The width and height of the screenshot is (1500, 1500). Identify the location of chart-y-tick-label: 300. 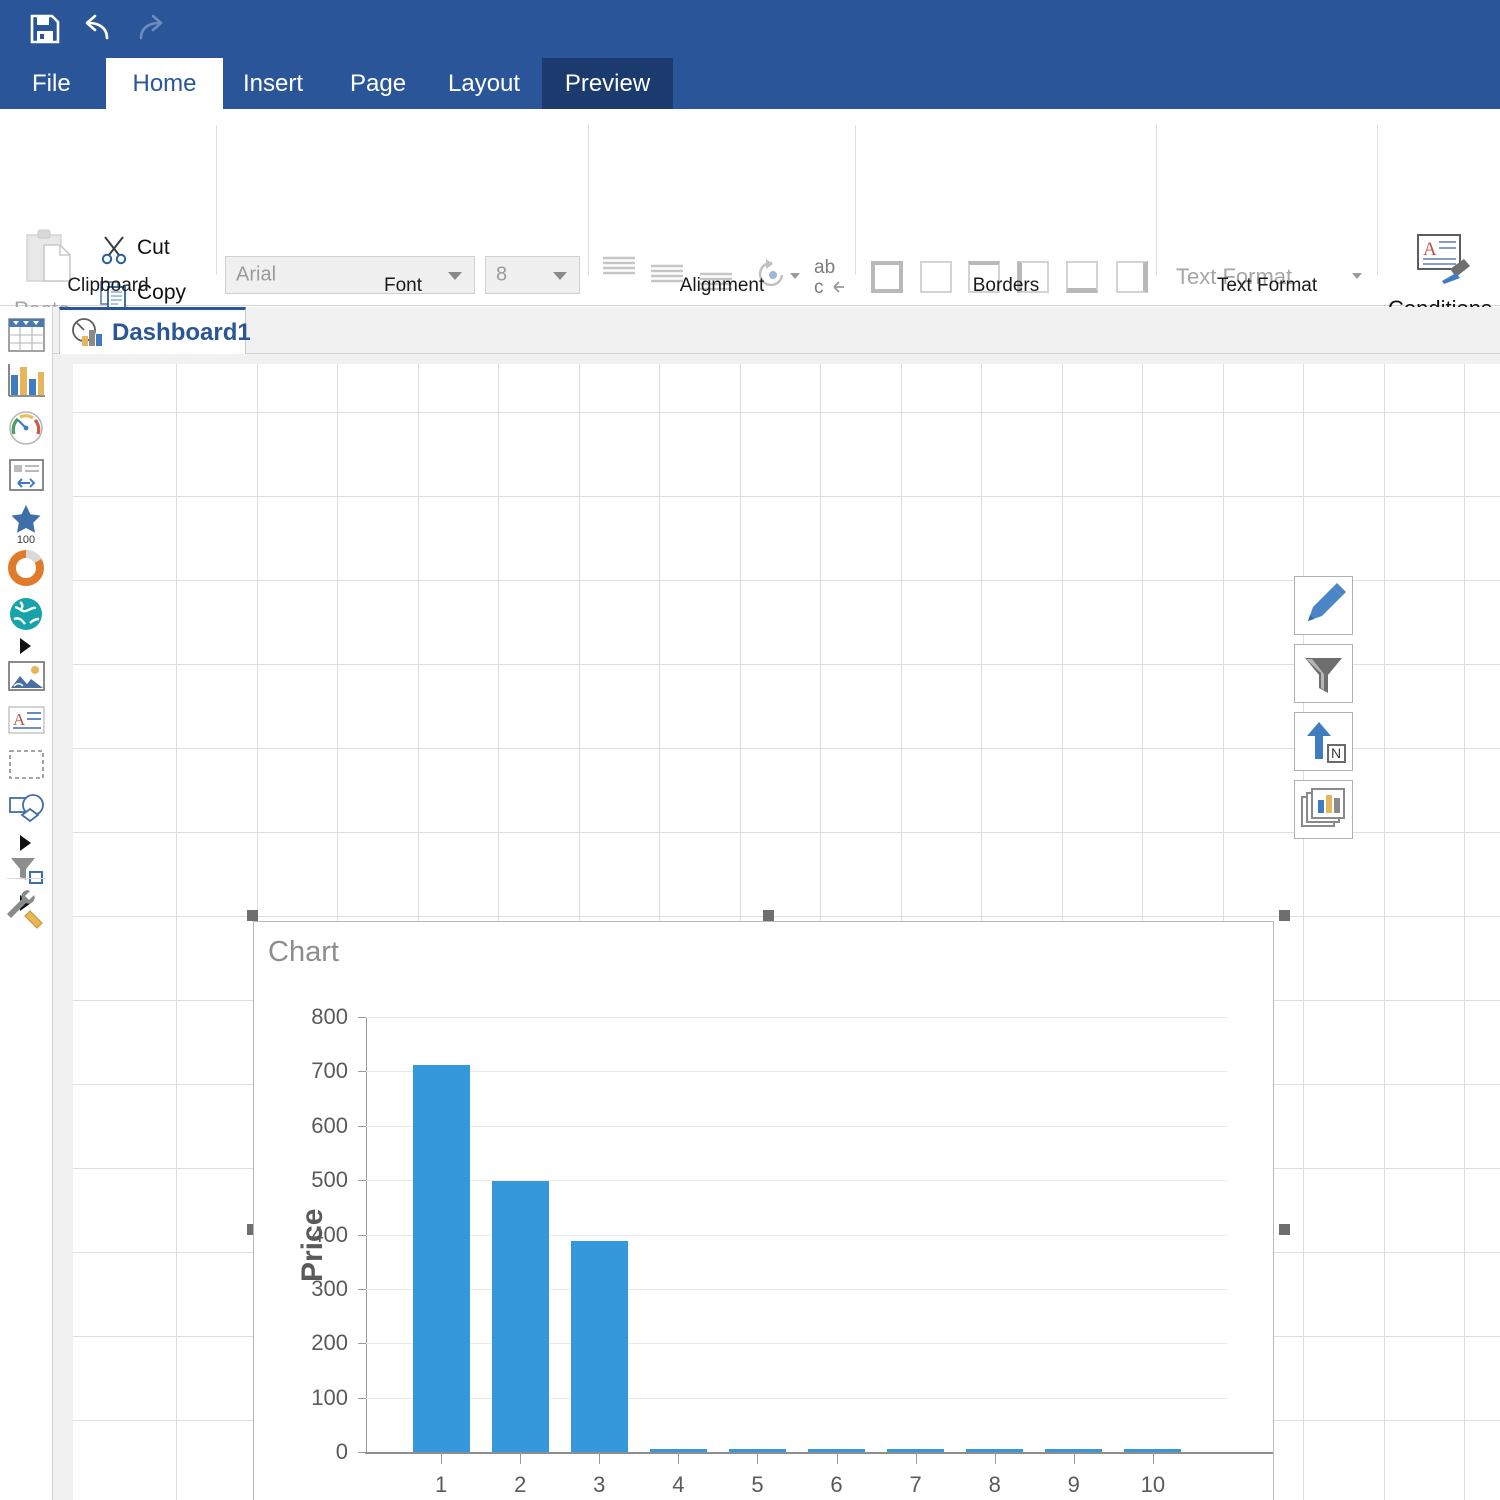
(329, 1288).